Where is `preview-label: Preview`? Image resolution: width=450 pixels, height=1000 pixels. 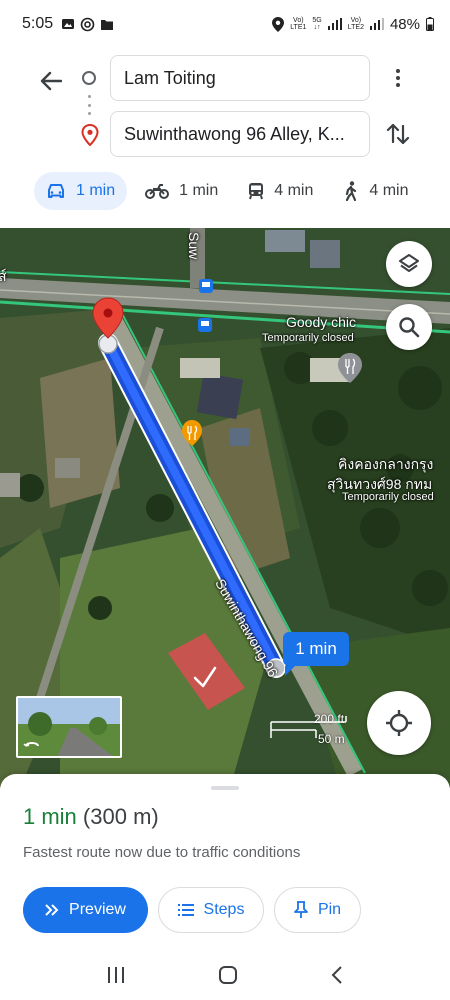 preview-label: Preview is located at coordinates (97, 909).